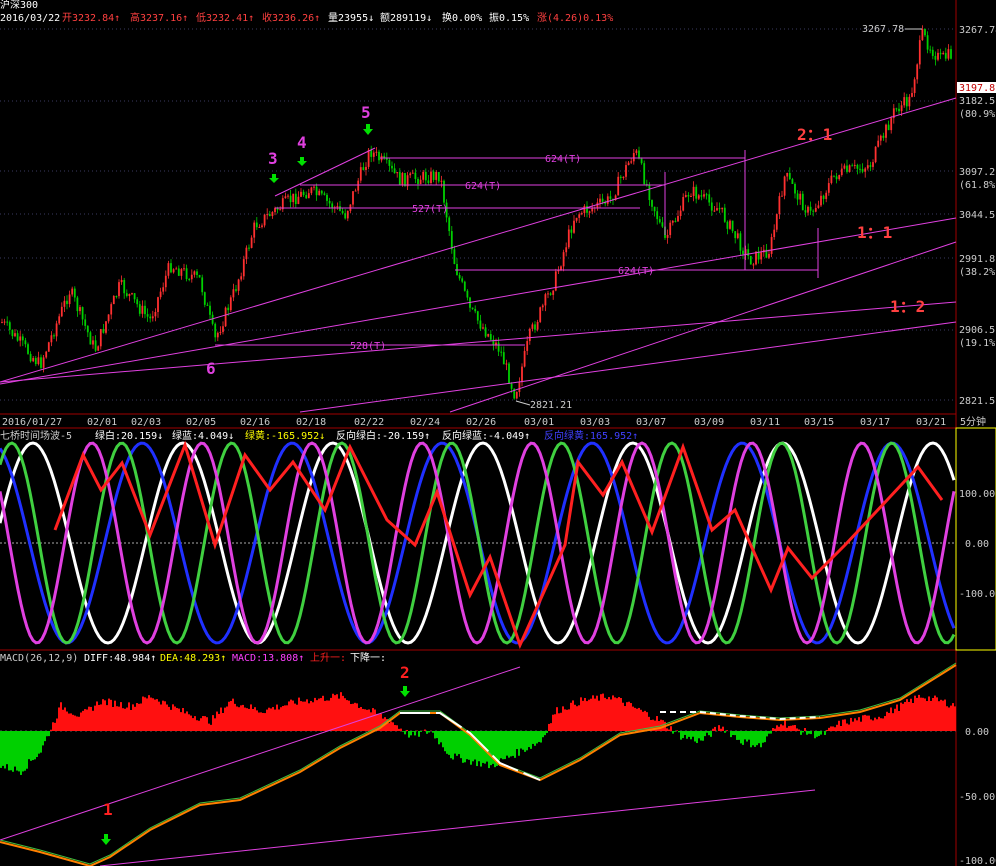 The width and height of the screenshot is (996, 866). Describe the element at coordinates (977, 330) in the screenshot. I see `price-tick: 2906.5` at that location.